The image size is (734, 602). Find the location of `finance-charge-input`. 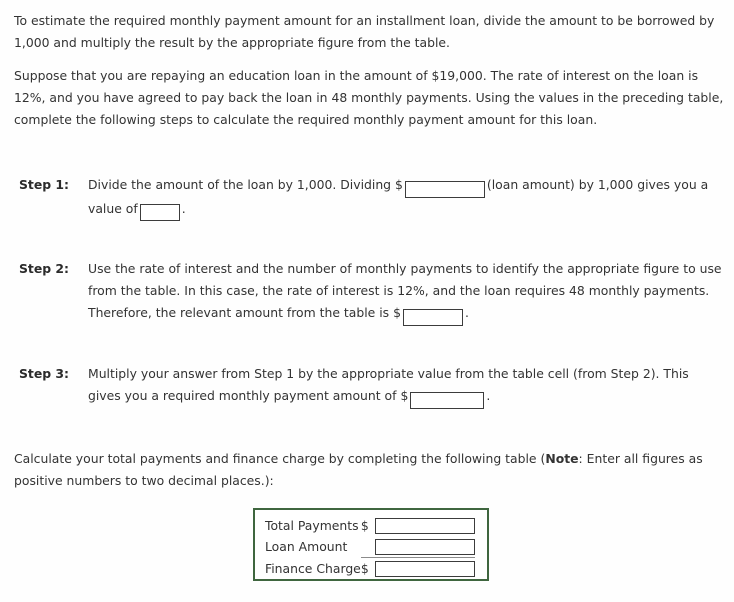

finance-charge-input is located at coordinates (424, 568).